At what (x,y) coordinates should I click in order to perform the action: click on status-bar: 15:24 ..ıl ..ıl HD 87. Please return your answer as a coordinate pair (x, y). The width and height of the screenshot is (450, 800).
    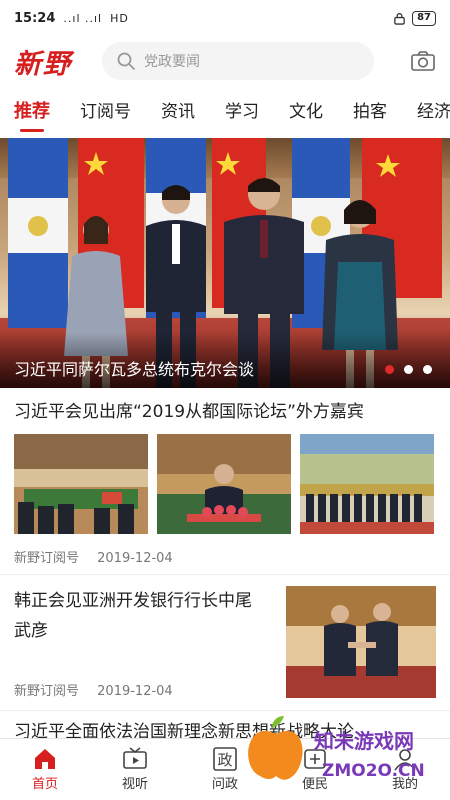
    Looking at the image, I should click on (225, 18).